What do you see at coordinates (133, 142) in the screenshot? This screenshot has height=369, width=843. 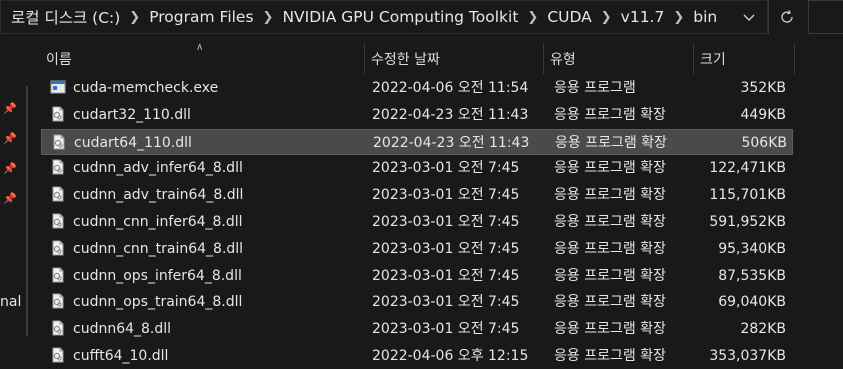 I see `file-name: cudart64_110.dll` at bounding box center [133, 142].